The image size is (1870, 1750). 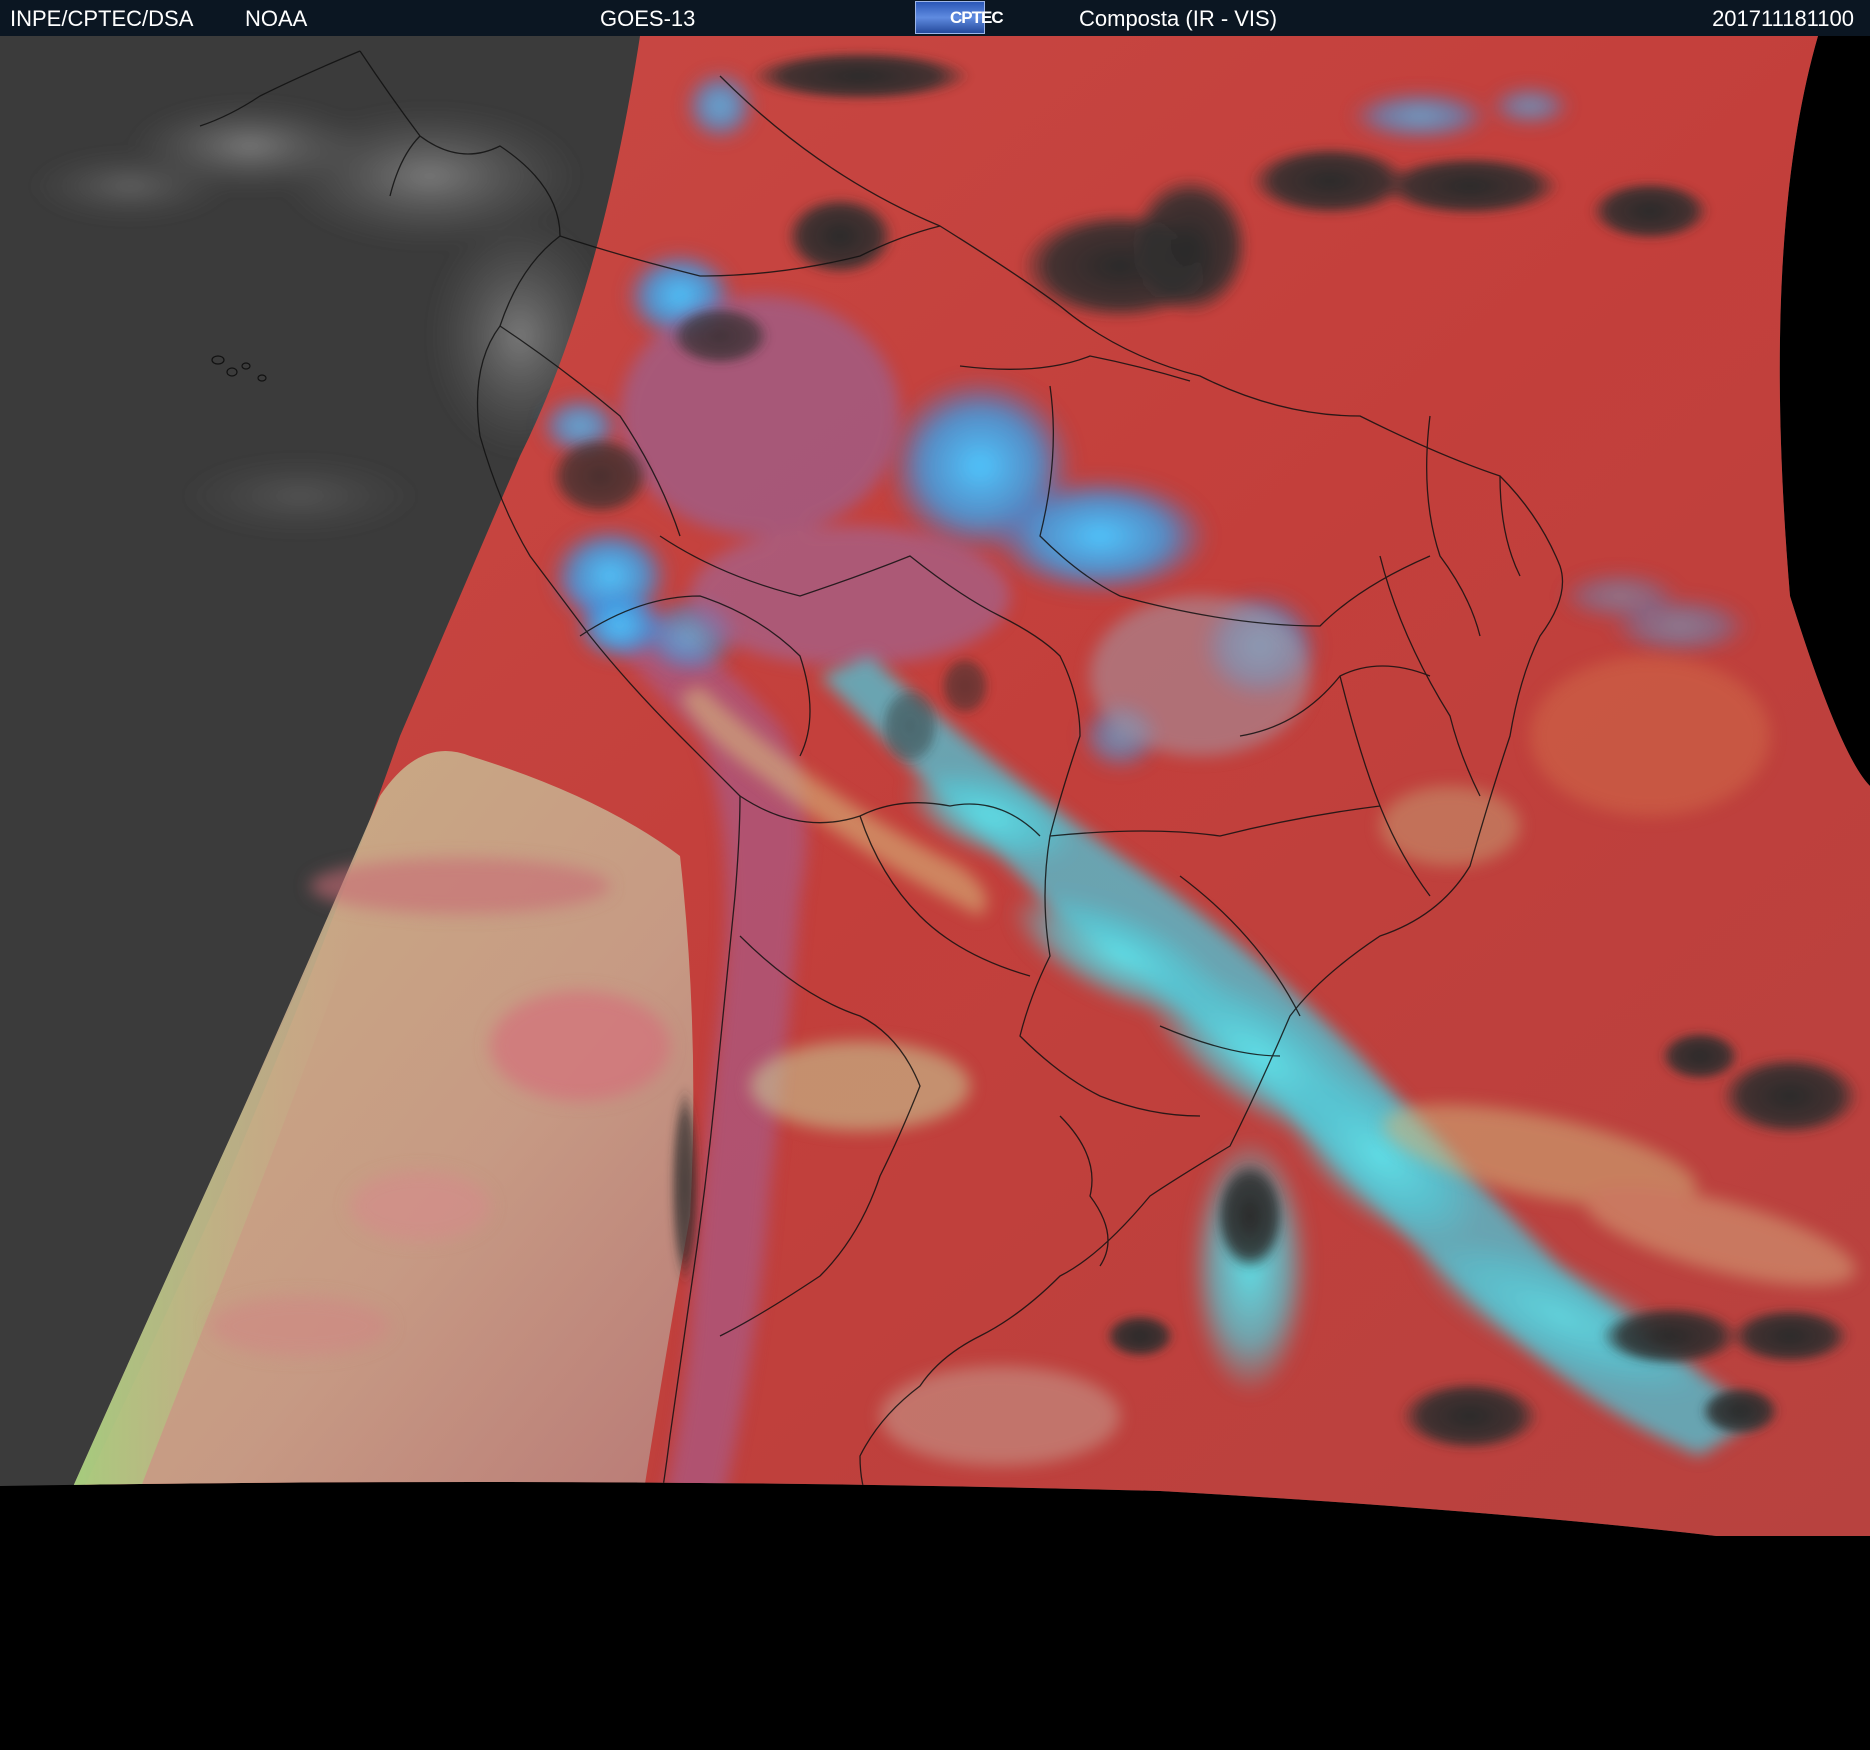 I want to click on organization-label: INPE/CPTEC/DSA, so click(x=102, y=18).